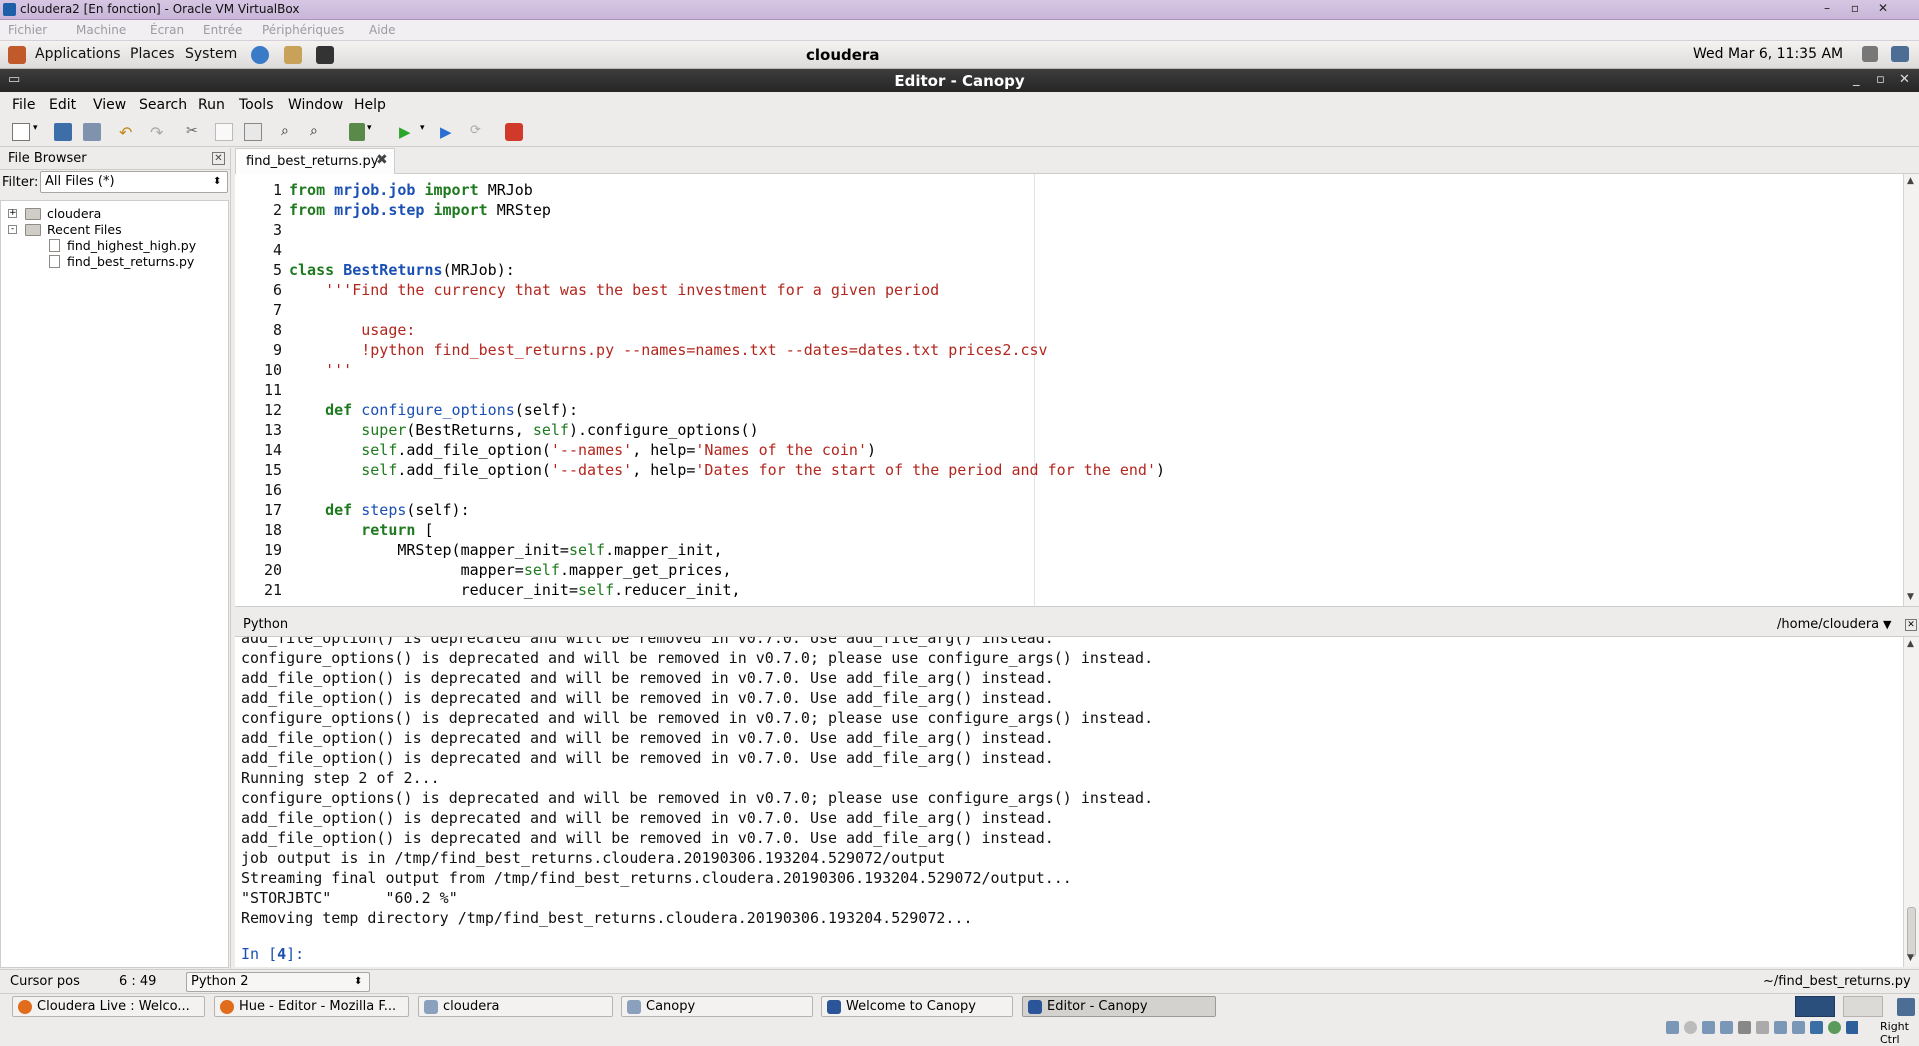  What do you see at coordinates (220, 981) in the screenshot?
I see `interpreter-value: Python 2` at bounding box center [220, 981].